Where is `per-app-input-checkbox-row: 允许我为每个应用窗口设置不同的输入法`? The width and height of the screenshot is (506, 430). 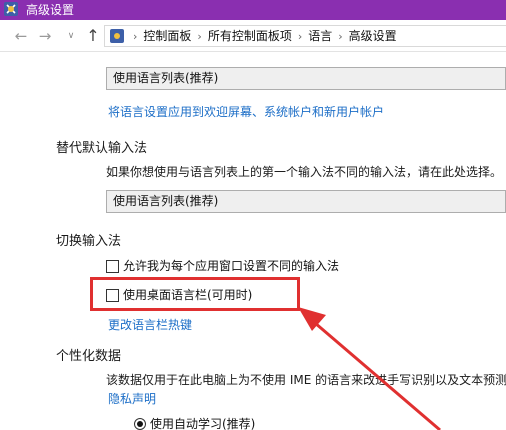 per-app-input-checkbox-row: 允许我为每个应用窗口设置不同的输入法 is located at coordinates (226, 266).